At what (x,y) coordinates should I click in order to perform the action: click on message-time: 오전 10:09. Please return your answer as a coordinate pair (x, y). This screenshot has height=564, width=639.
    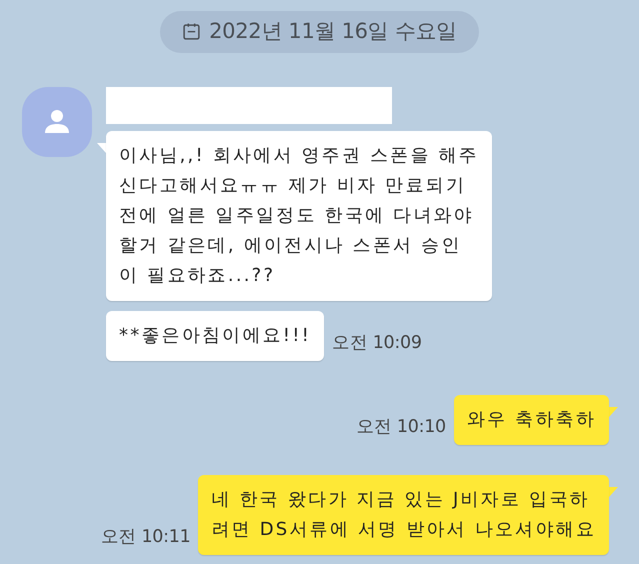
    Looking at the image, I should click on (377, 344).